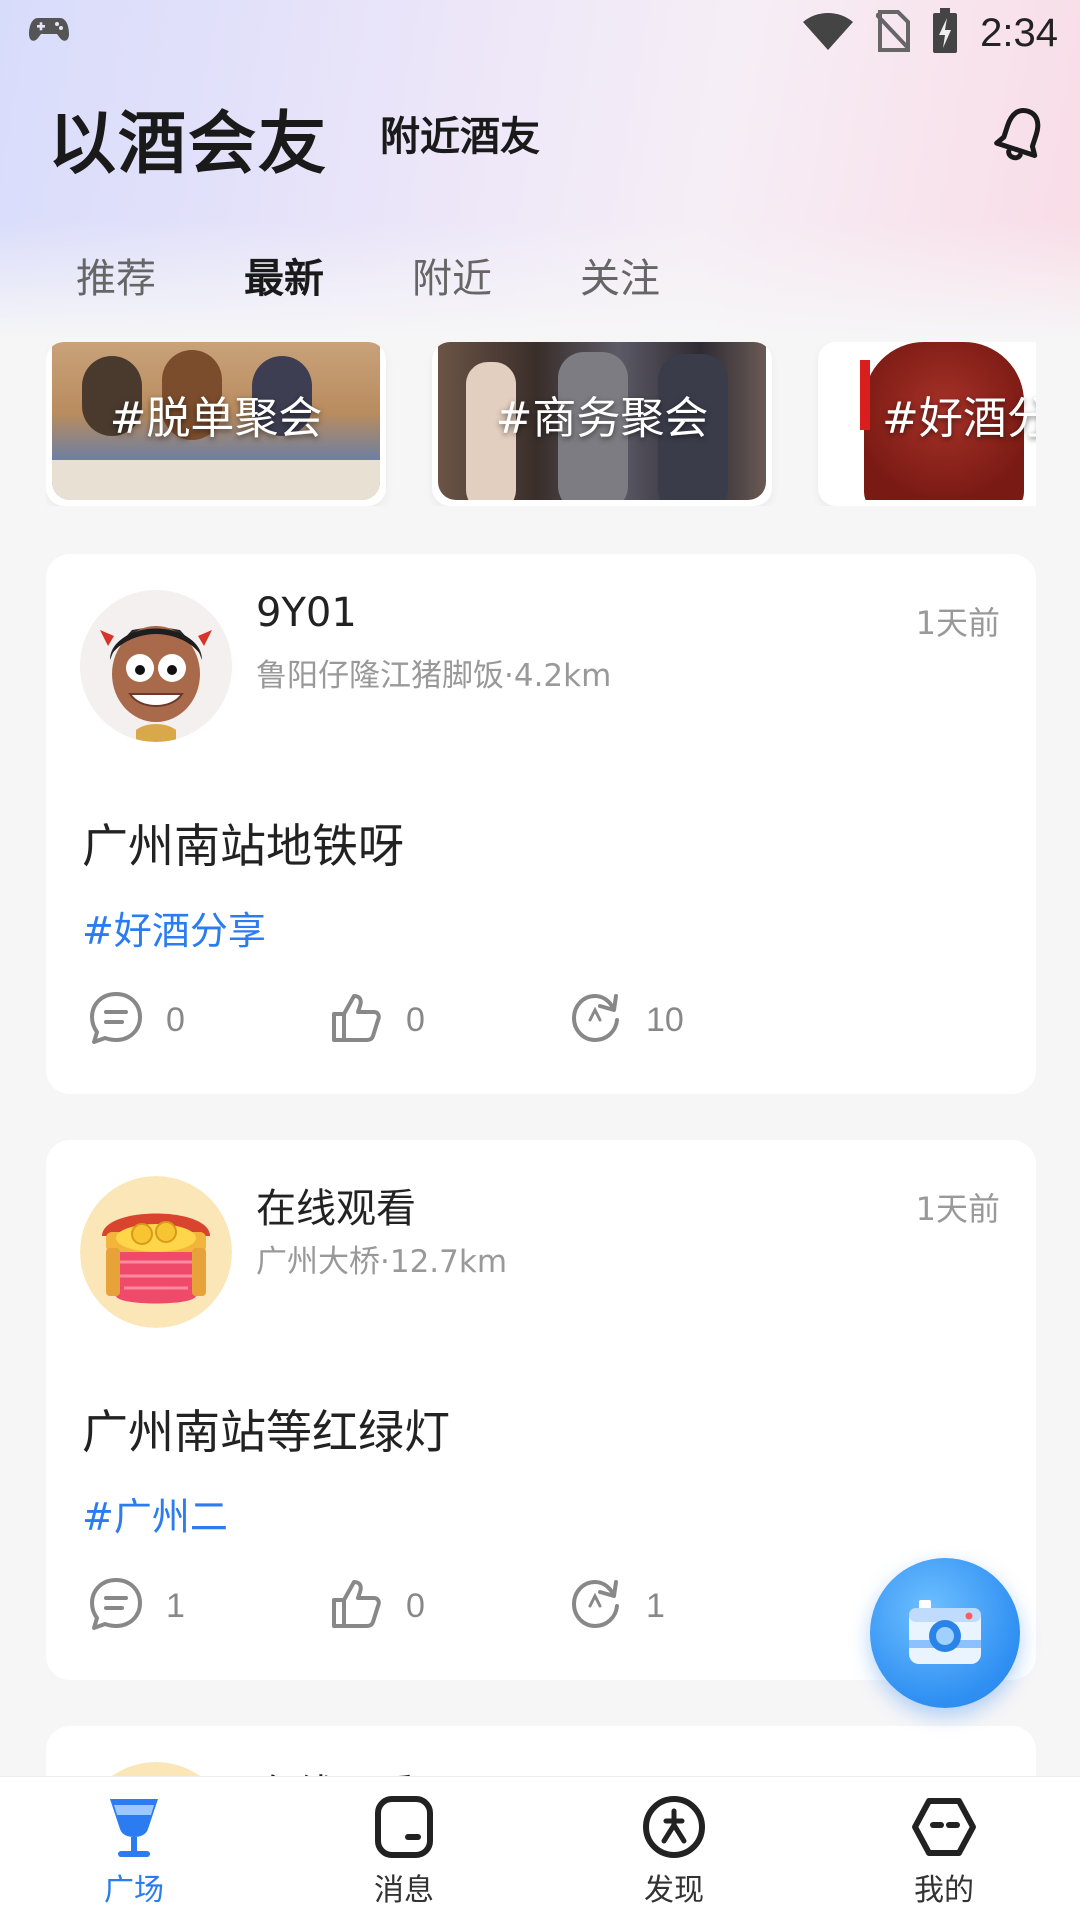 The image size is (1080, 1920). Describe the element at coordinates (155, 1513) in the screenshot. I see `post-tag: #广州二` at that location.